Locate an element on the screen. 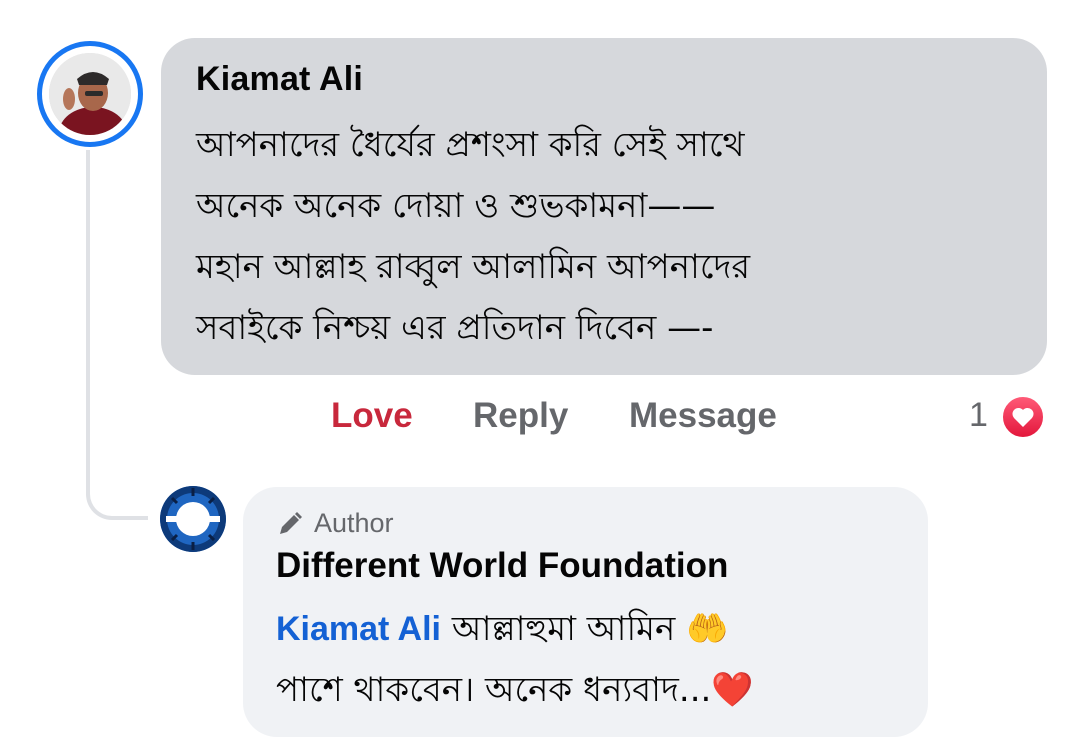  page-avatar is located at coordinates (193, 519).